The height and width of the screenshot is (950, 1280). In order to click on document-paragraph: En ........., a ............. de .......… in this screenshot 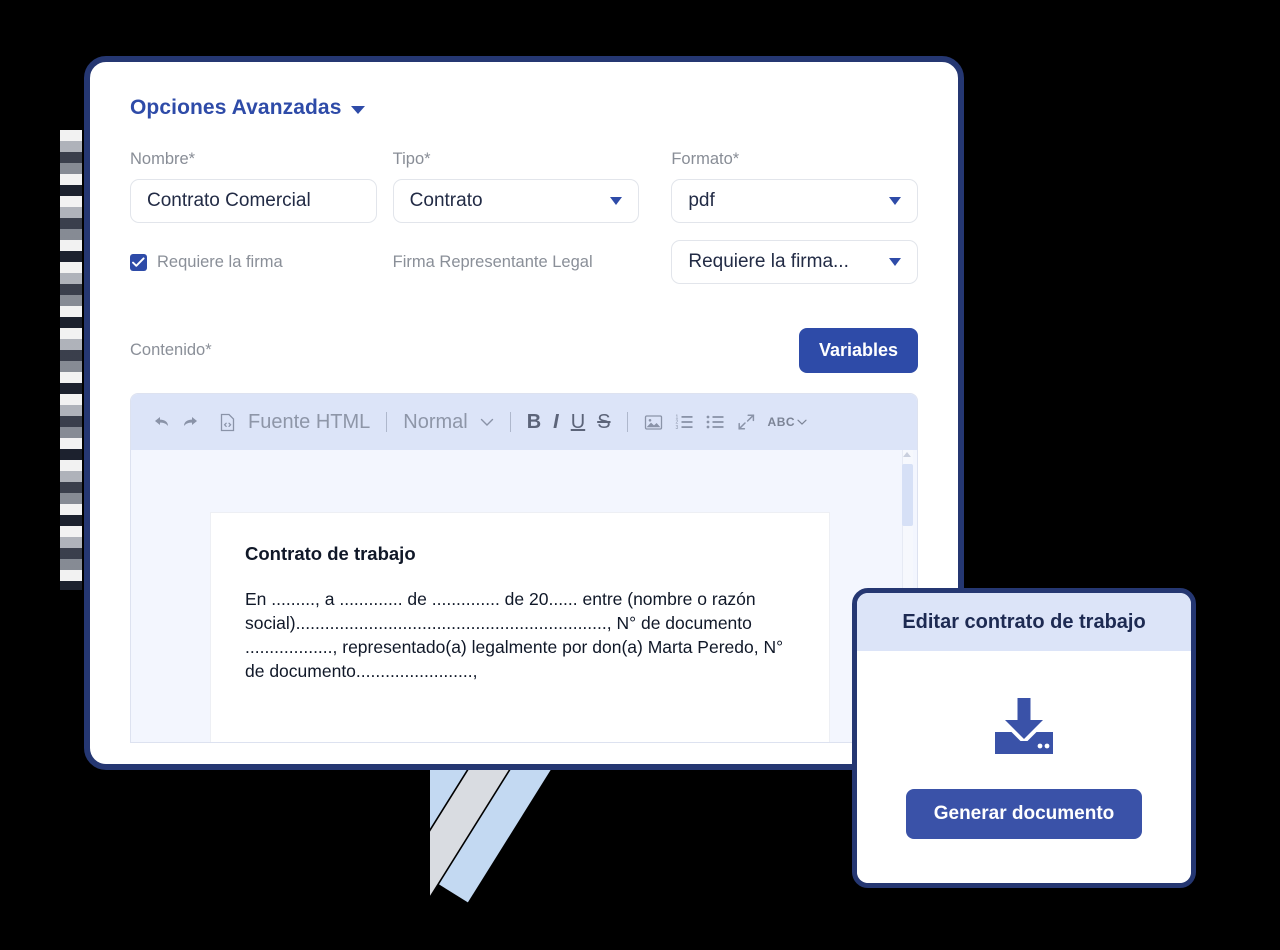, I will do `click(514, 635)`.